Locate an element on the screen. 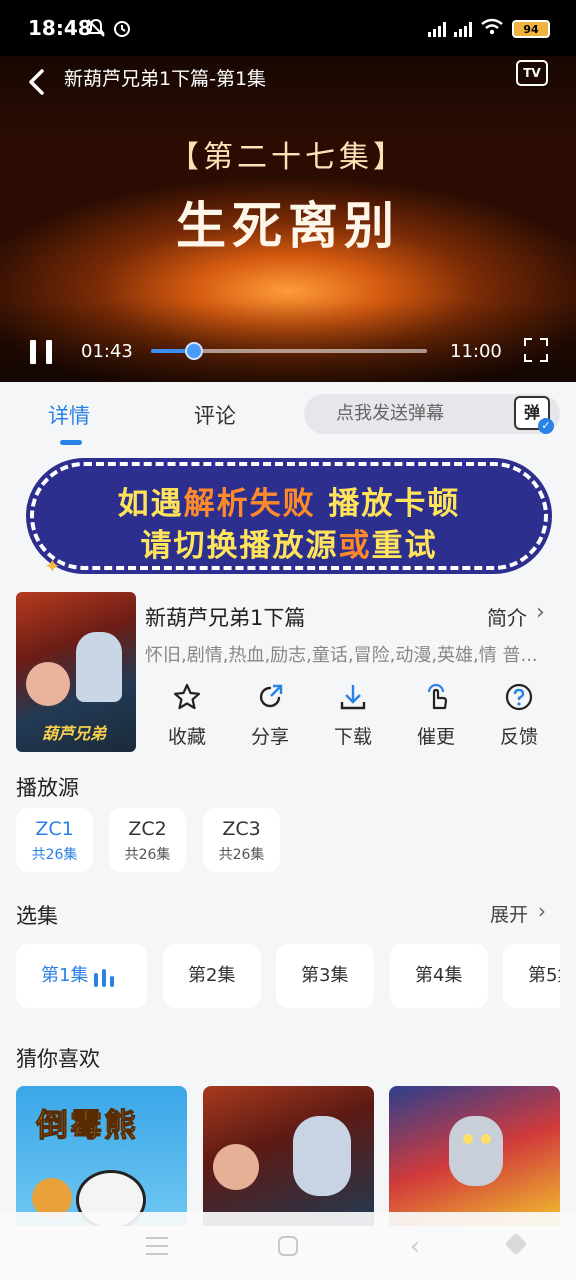  notice-banner: 如遇解析失败 播放卡顿 请切换播放源或重试 is located at coordinates (289, 516).